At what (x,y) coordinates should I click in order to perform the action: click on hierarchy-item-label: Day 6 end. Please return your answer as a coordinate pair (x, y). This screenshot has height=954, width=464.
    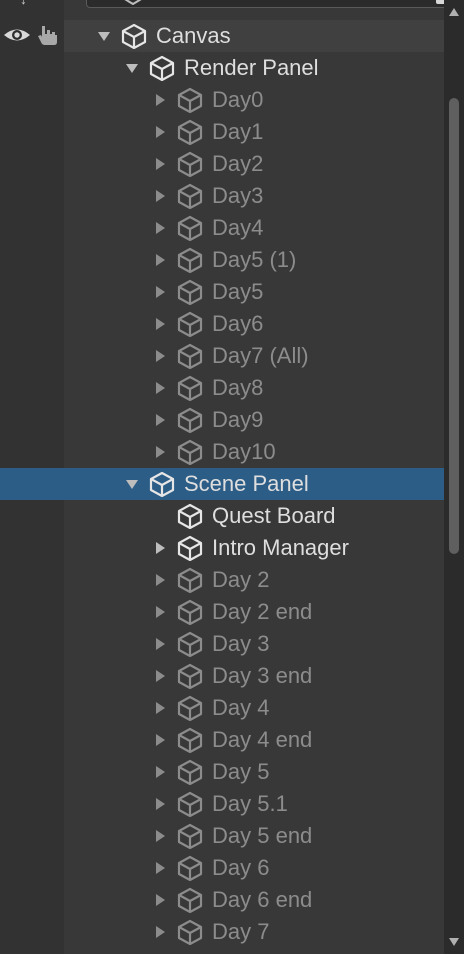
    Looking at the image, I should click on (262, 899).